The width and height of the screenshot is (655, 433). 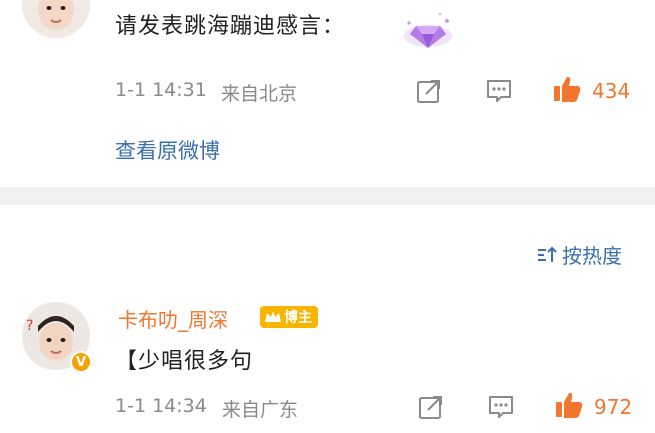 What do you see at coordinates (161, 90) in the screenshot?
I see `comment-timestamp: 1-1 14:31` at bounding box center [161, 90].